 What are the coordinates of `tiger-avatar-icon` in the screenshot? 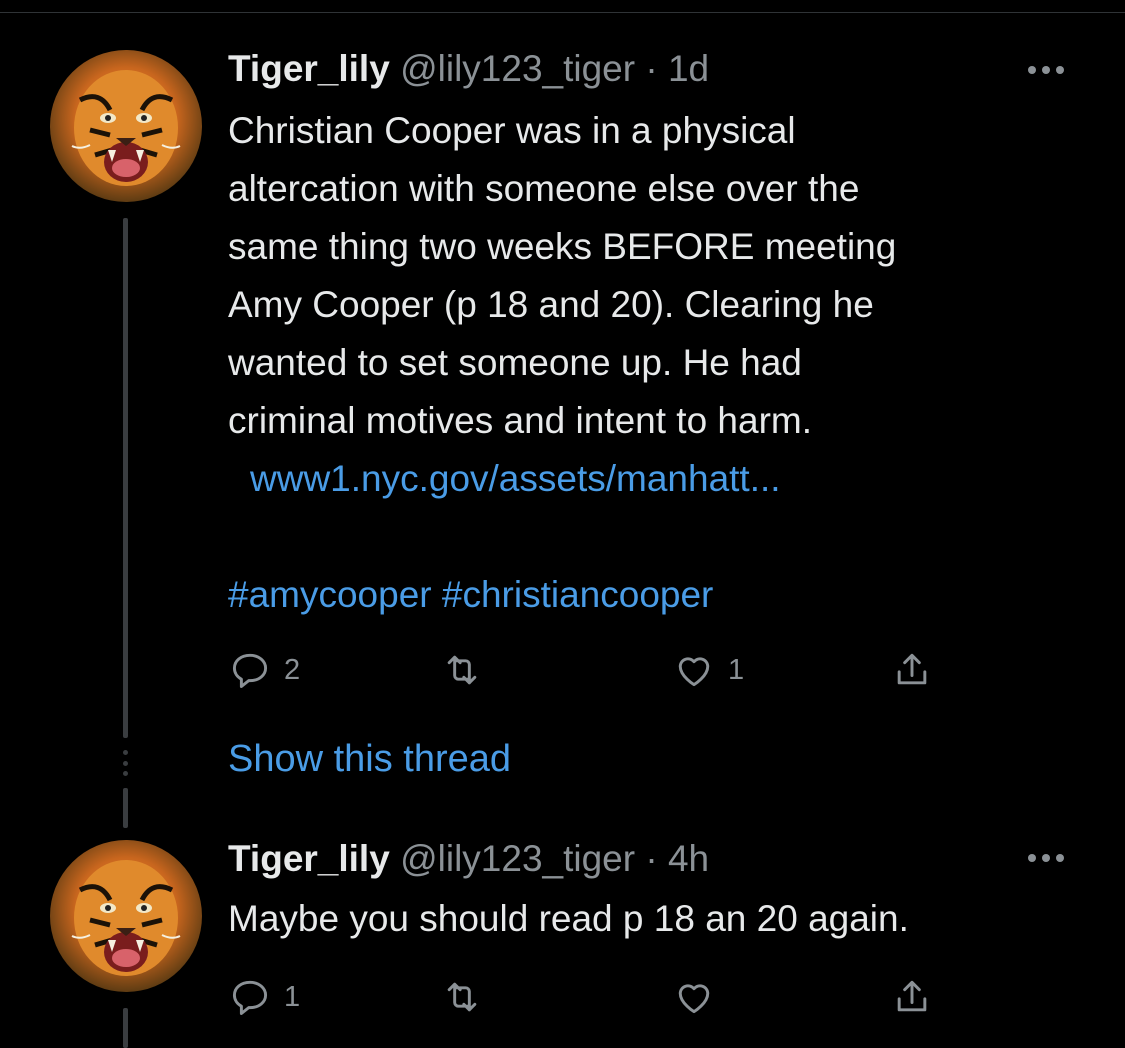 It's located at (126, 918).